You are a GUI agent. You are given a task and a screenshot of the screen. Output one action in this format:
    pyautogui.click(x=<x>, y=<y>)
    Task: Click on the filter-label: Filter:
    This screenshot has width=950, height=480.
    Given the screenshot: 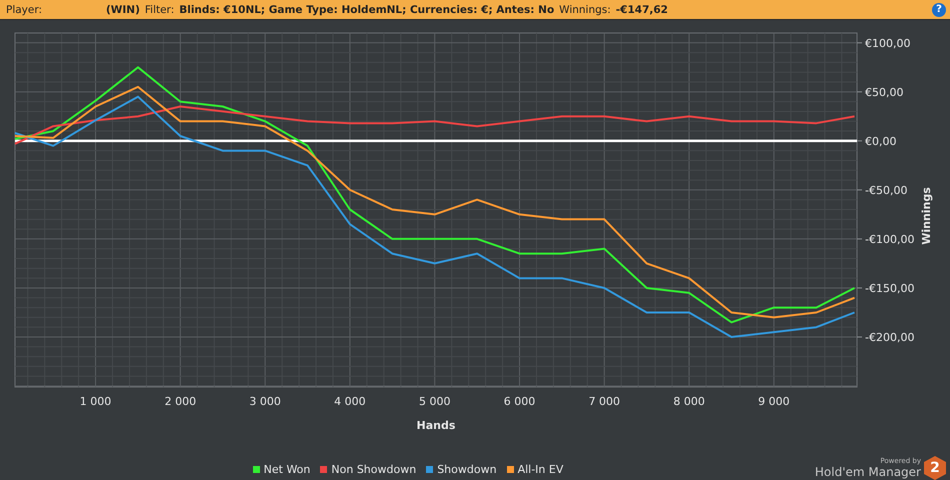 What is the action you would take?
    pyautogui.click(x=159, y=10)
    